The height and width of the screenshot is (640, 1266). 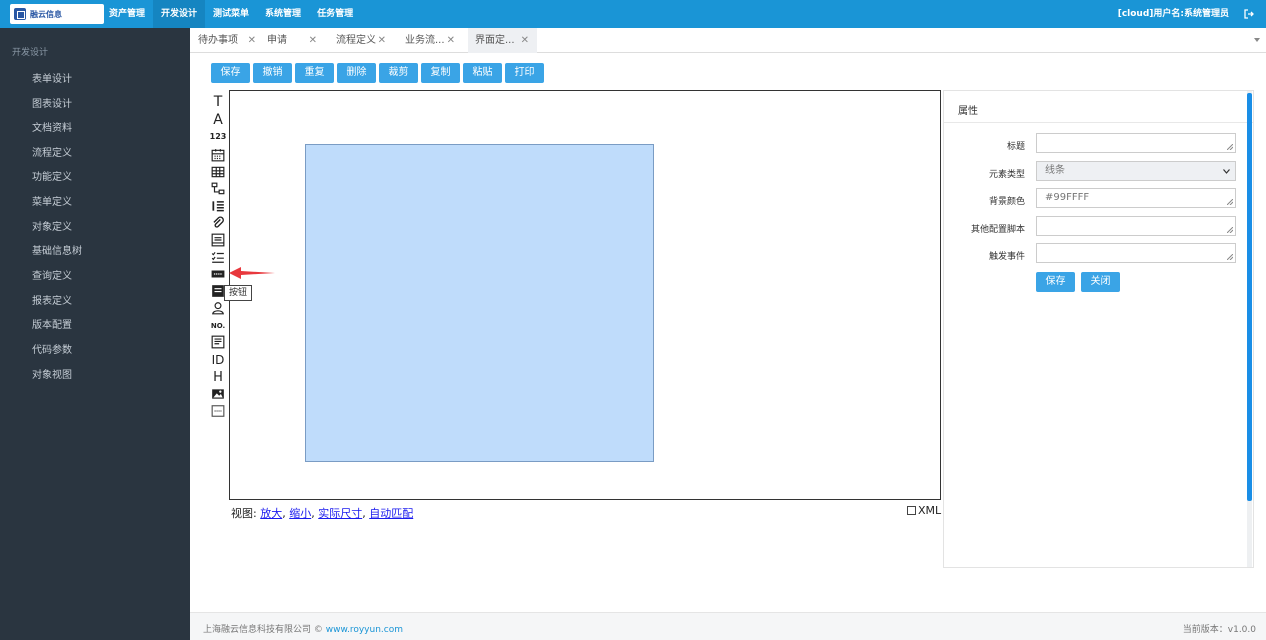 What do you see at coordinates (218, 137) in the screenshot?
I see `number-tool-icon: 123` at bounding box center [218, 137].